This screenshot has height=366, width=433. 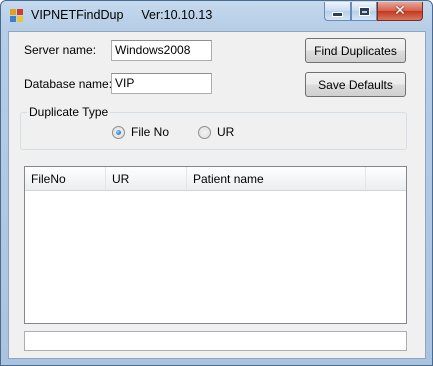 I want to click on column-header-ur: UR, so click(x=146, y=178).